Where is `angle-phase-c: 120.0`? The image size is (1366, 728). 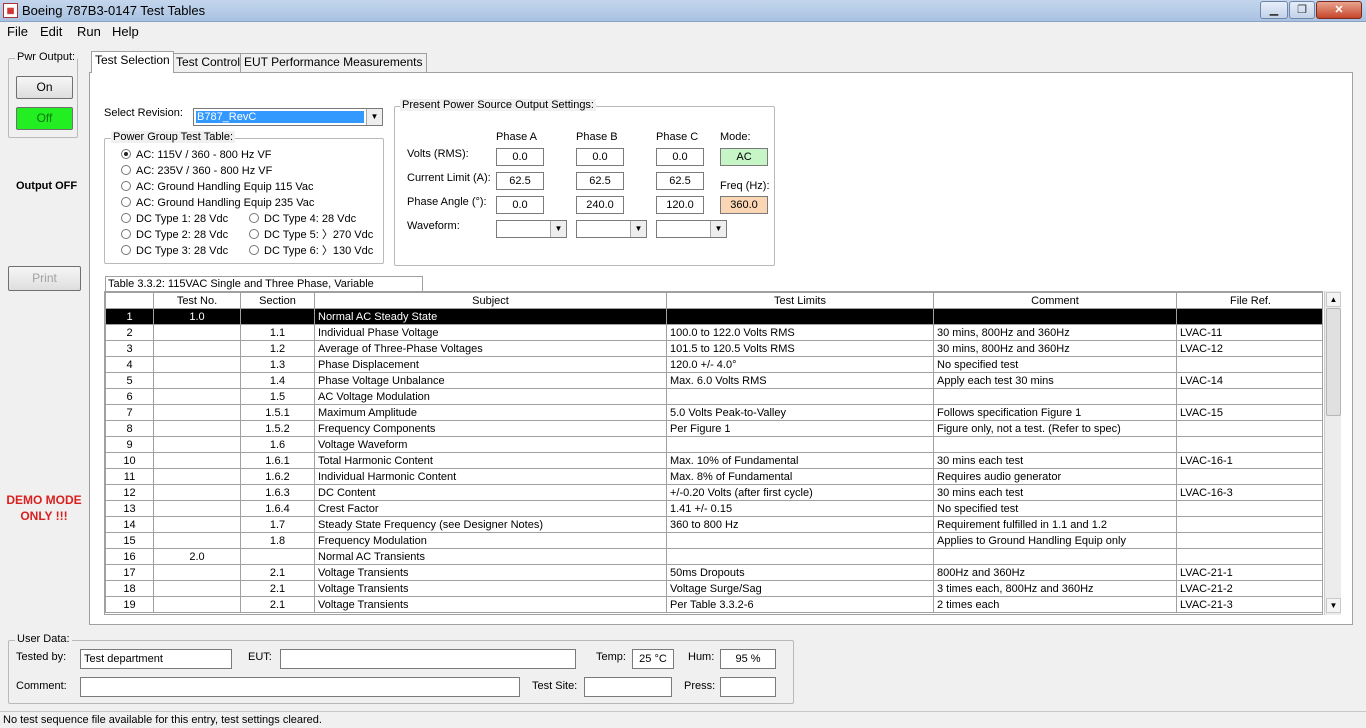 angle-phase-c: 120.0 is located at coordinates (680, 205).